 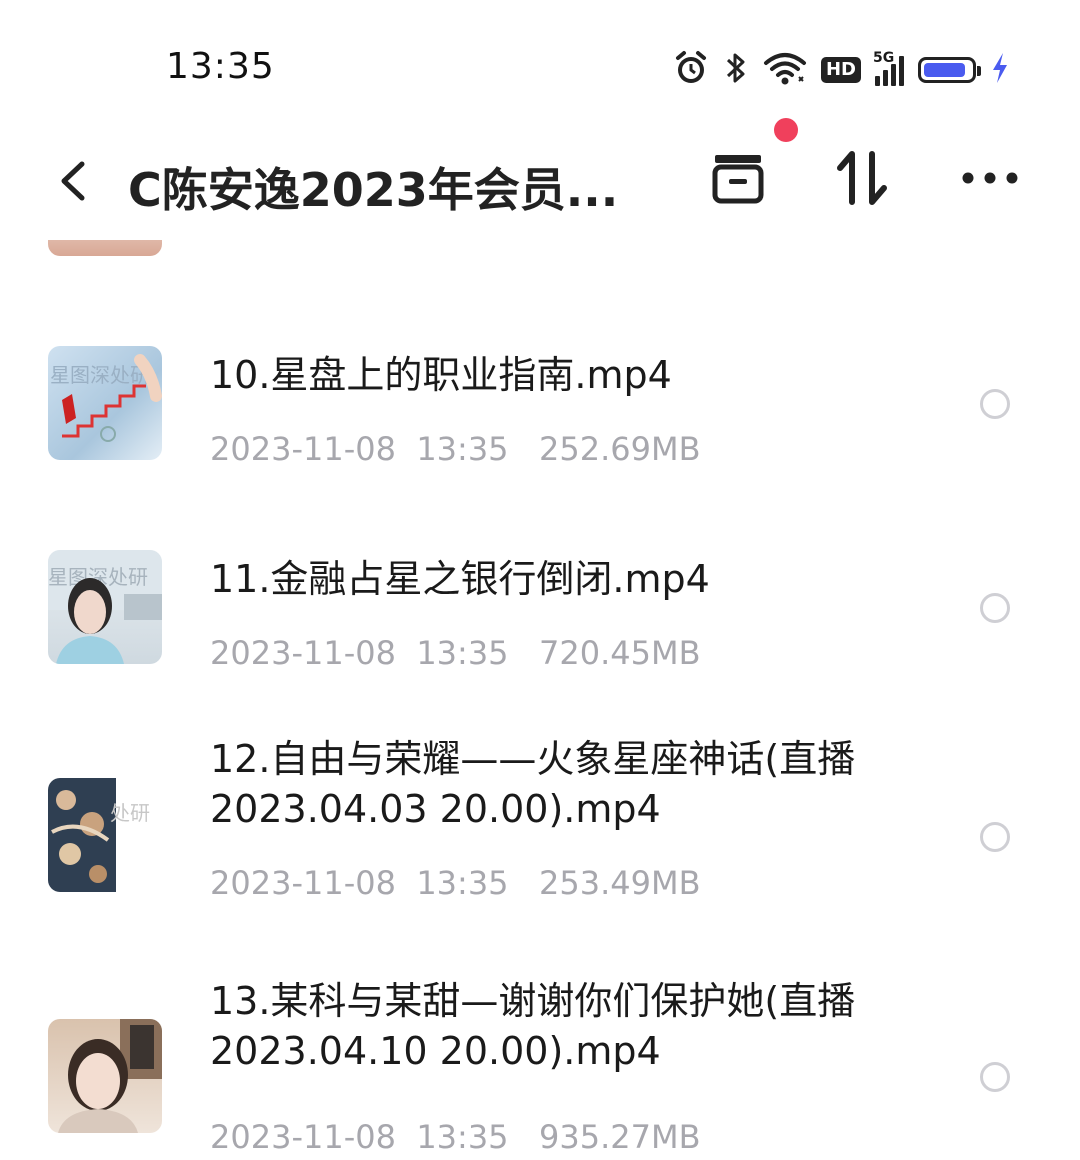 I want to click on 5g-signal-icon: 5G, so click(x=888, y=68).